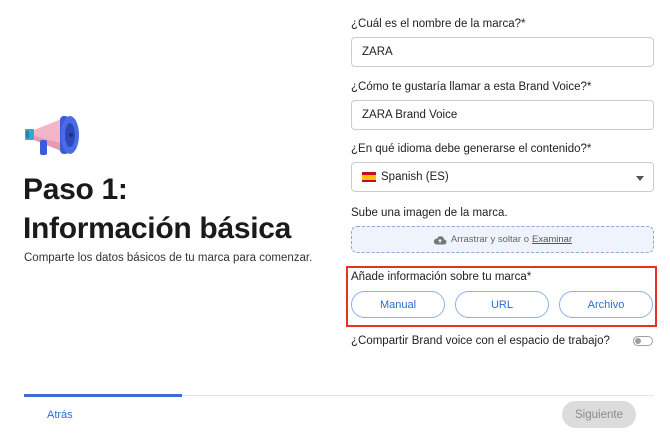 This screenshot has width=670, height=437. What do you see at coordinates (60, 415) in the screenshot?
I see `back-button: Atrás` at bounding box center [60, 415].